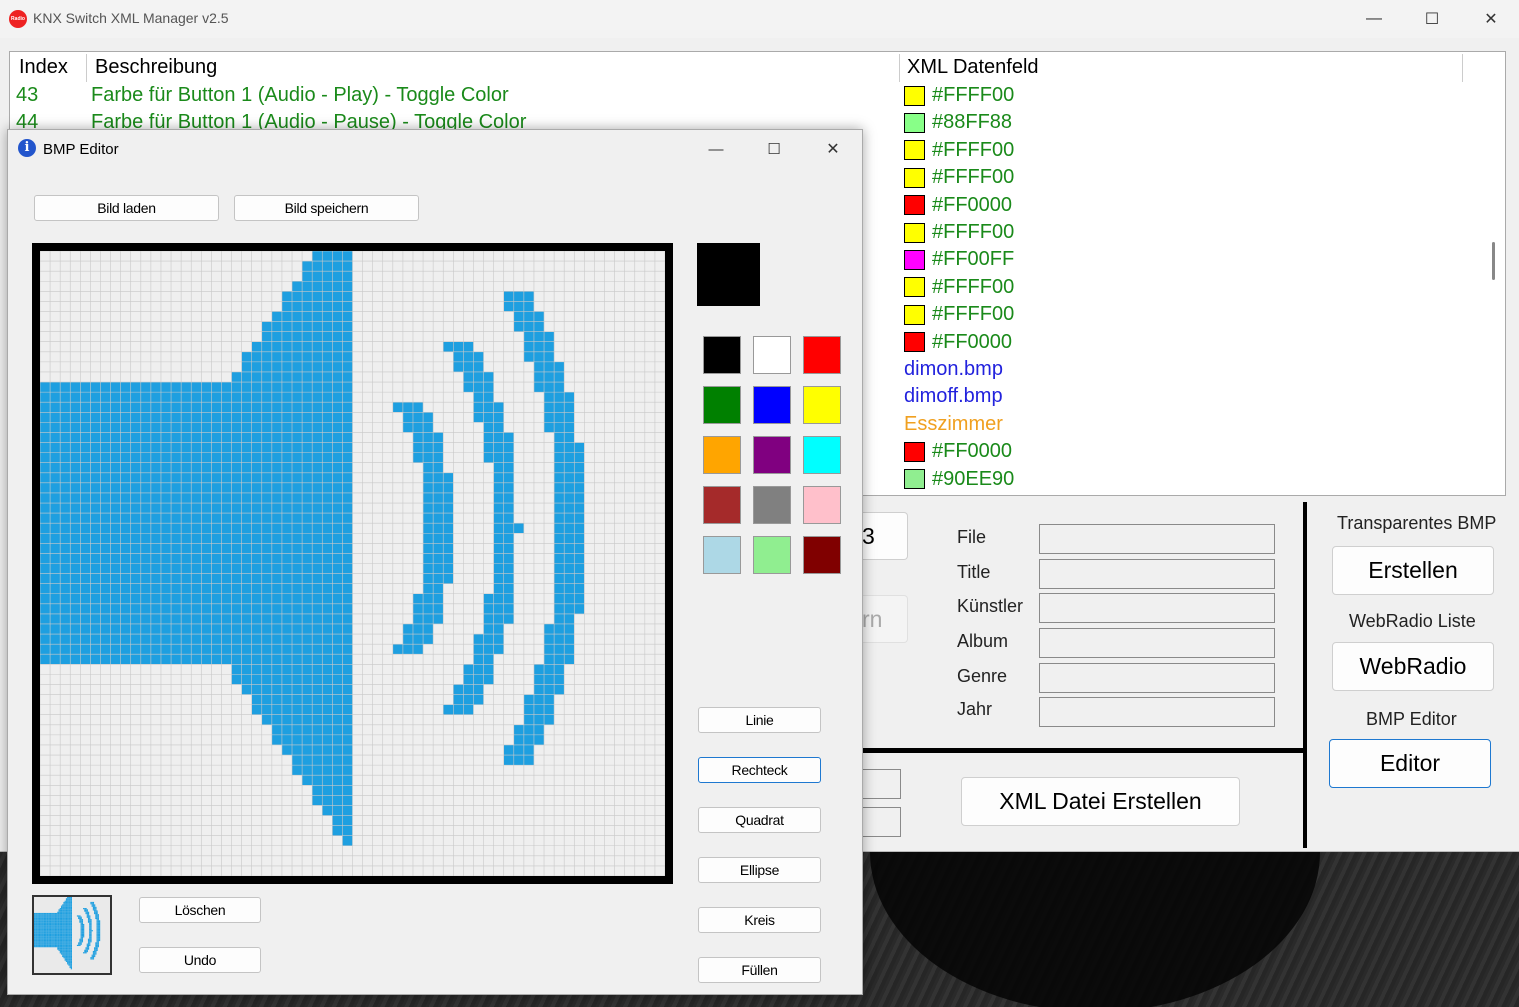 This screenshot has width=1519, height=1007. Describe the element at coordinates (973, 67) in the screenshot. I see `column-header-xml: XML Datenfeld` at that location.